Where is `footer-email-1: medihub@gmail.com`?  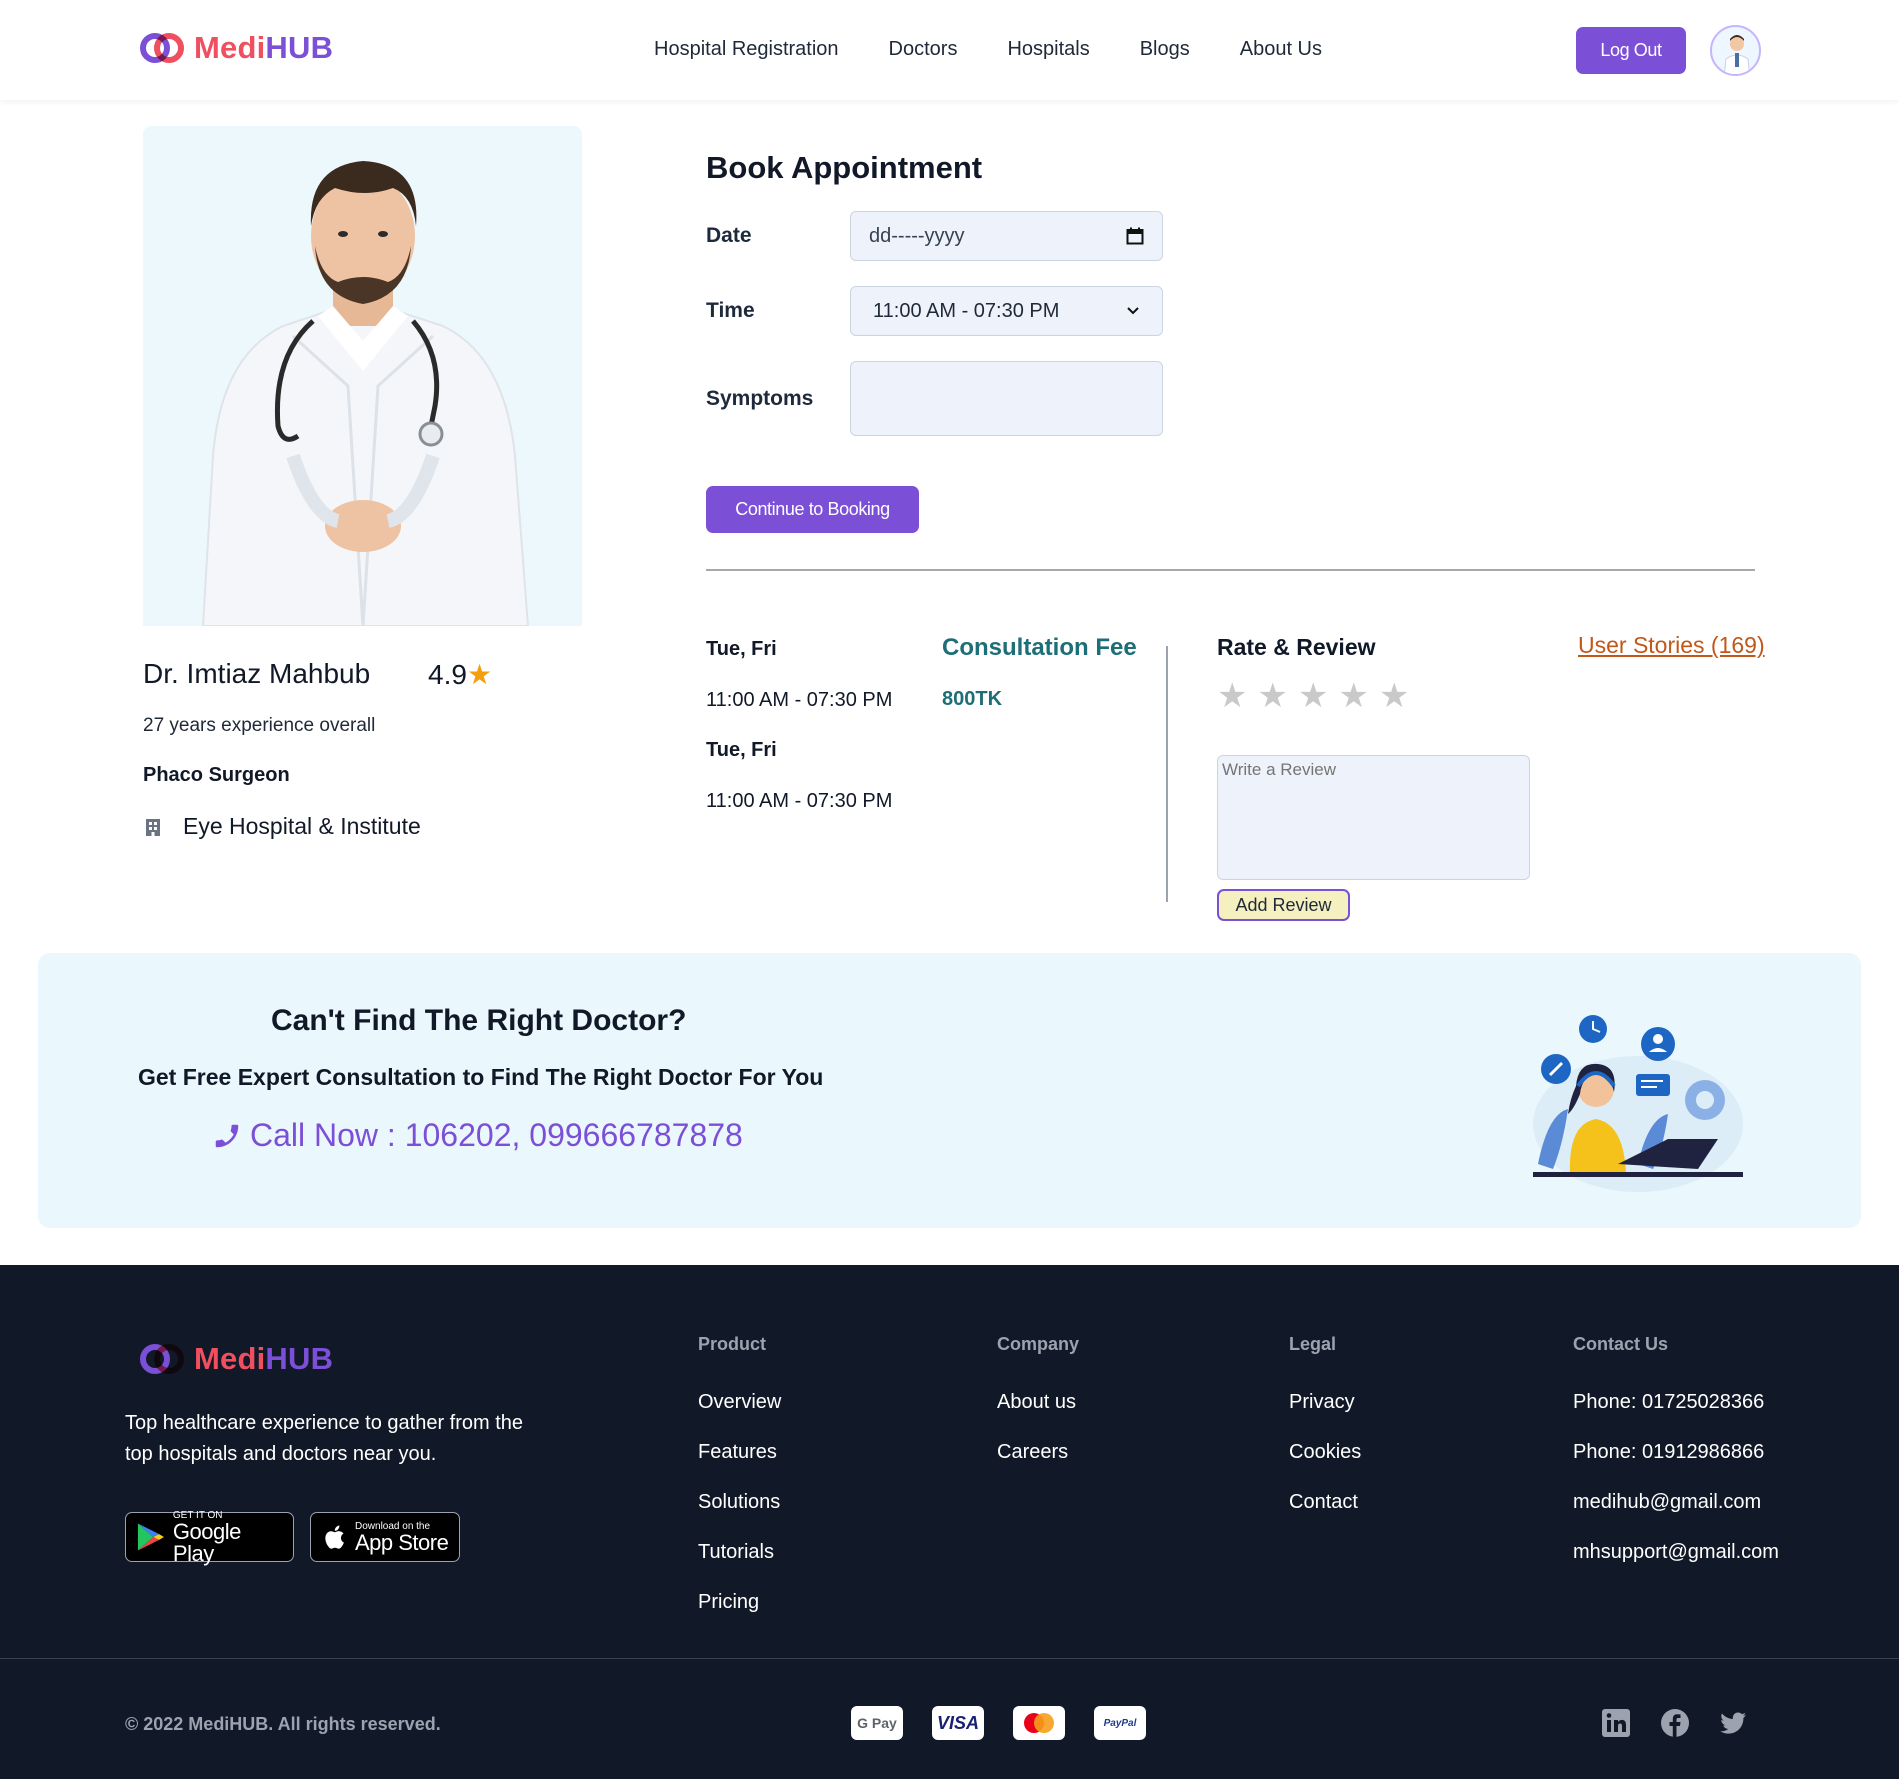
footer-email-1: medihub@gmail.com is located at coordinates (1667, 1502).